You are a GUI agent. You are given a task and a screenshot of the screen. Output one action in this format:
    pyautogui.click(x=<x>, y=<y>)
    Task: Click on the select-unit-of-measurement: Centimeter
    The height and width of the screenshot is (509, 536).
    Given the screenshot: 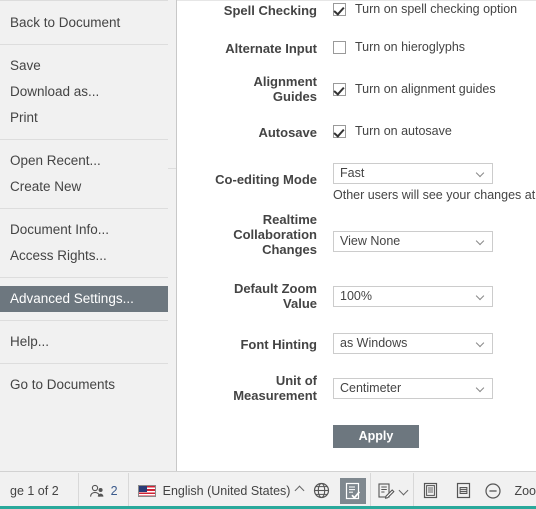 What is the action you would take?
    pyautogui.click(x=413, y=388)
    